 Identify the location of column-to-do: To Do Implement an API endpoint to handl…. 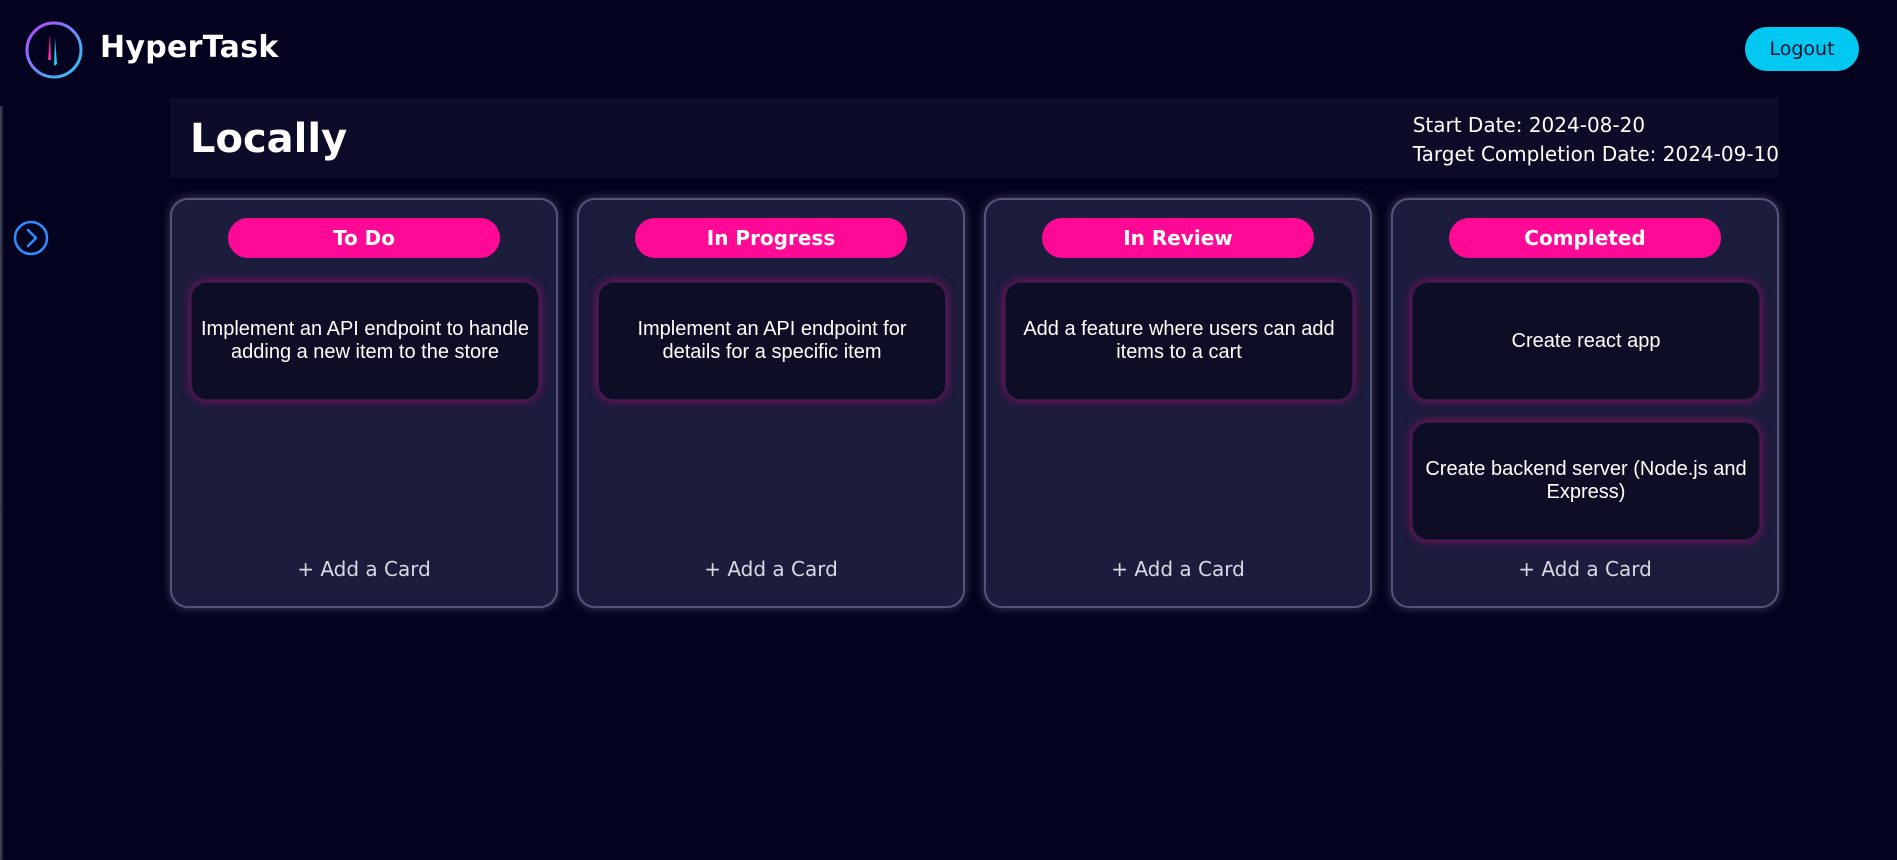
(364, 403).